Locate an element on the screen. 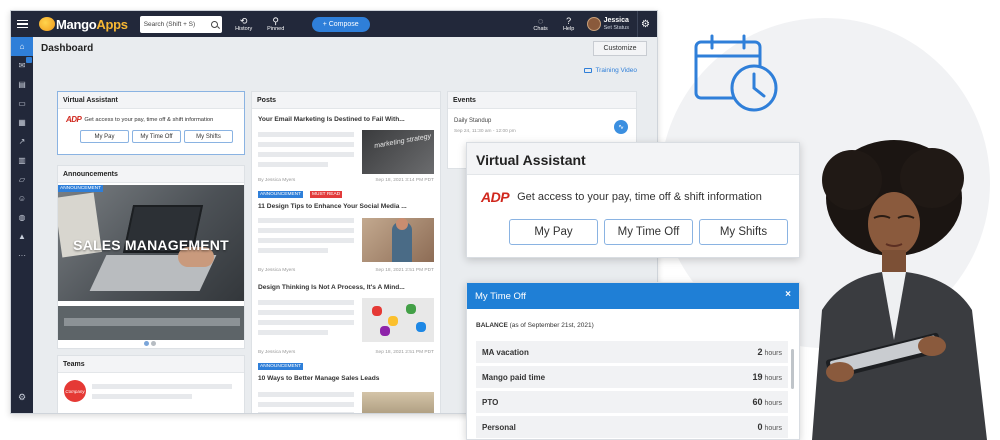 This screenshot has height=440, width=1000. user-name: Jessica is located at coordinates (616, 20).